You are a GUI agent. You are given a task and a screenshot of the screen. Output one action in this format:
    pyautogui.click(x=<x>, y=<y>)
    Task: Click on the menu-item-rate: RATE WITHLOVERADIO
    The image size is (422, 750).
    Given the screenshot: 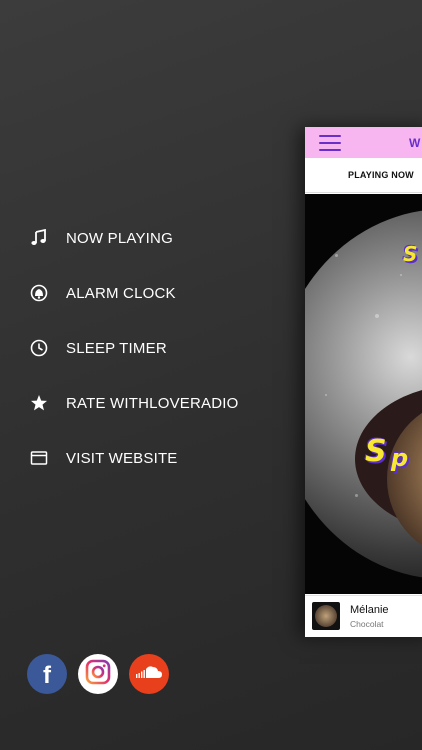 What is the action you would take?
    pyautogui.click(x=133, y=403)
    